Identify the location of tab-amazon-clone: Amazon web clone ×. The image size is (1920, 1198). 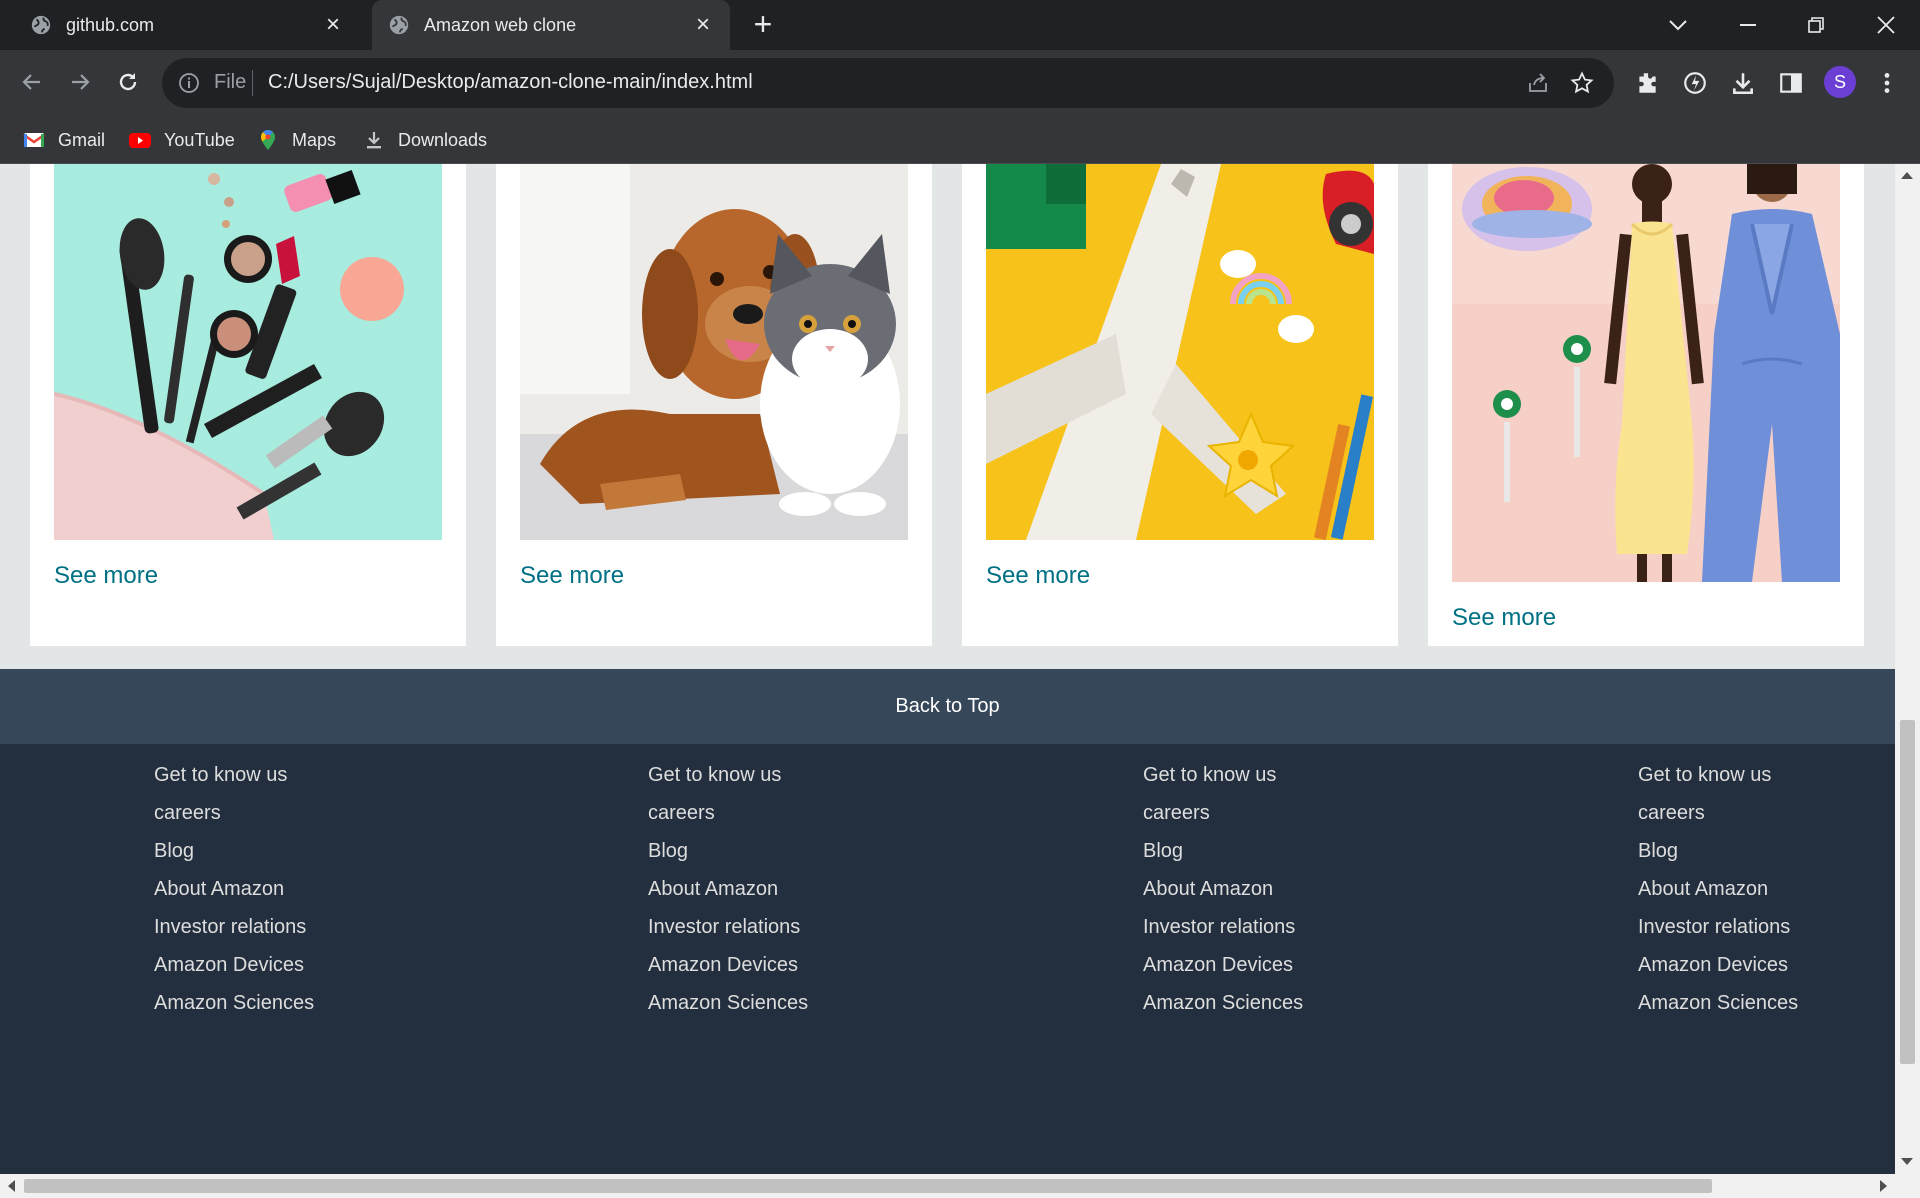
(551, 25).